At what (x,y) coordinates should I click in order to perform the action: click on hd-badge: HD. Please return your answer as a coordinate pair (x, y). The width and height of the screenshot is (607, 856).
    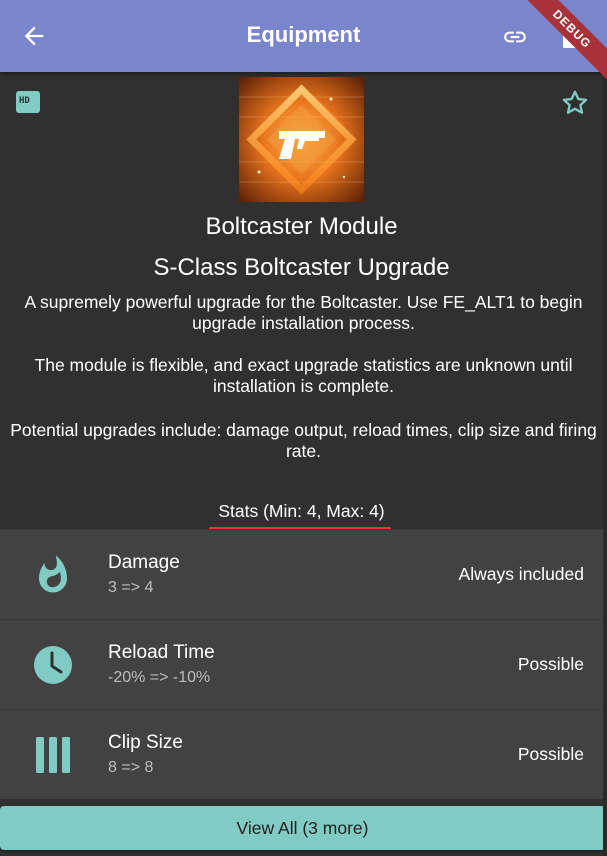
    Looking at the image, I should click on (28, 102).